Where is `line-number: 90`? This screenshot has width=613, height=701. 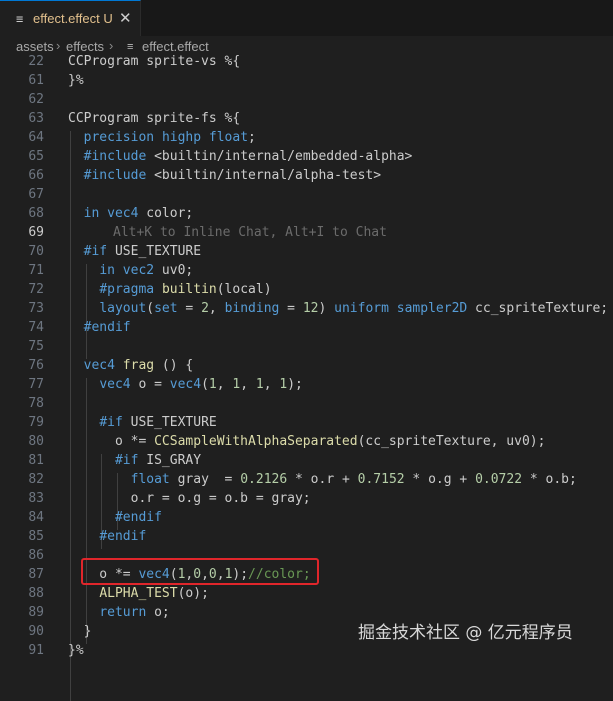
line-number: 90 is located at coordinates (36, 631).